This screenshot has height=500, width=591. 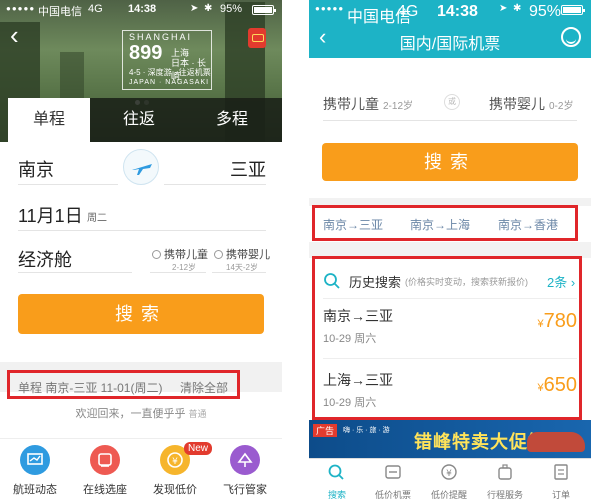 What do you see at coordinates (448, 495) in the screenshot?
I see `tab-price-alert-label: 低价提醒` at bounding box center [448, 495].